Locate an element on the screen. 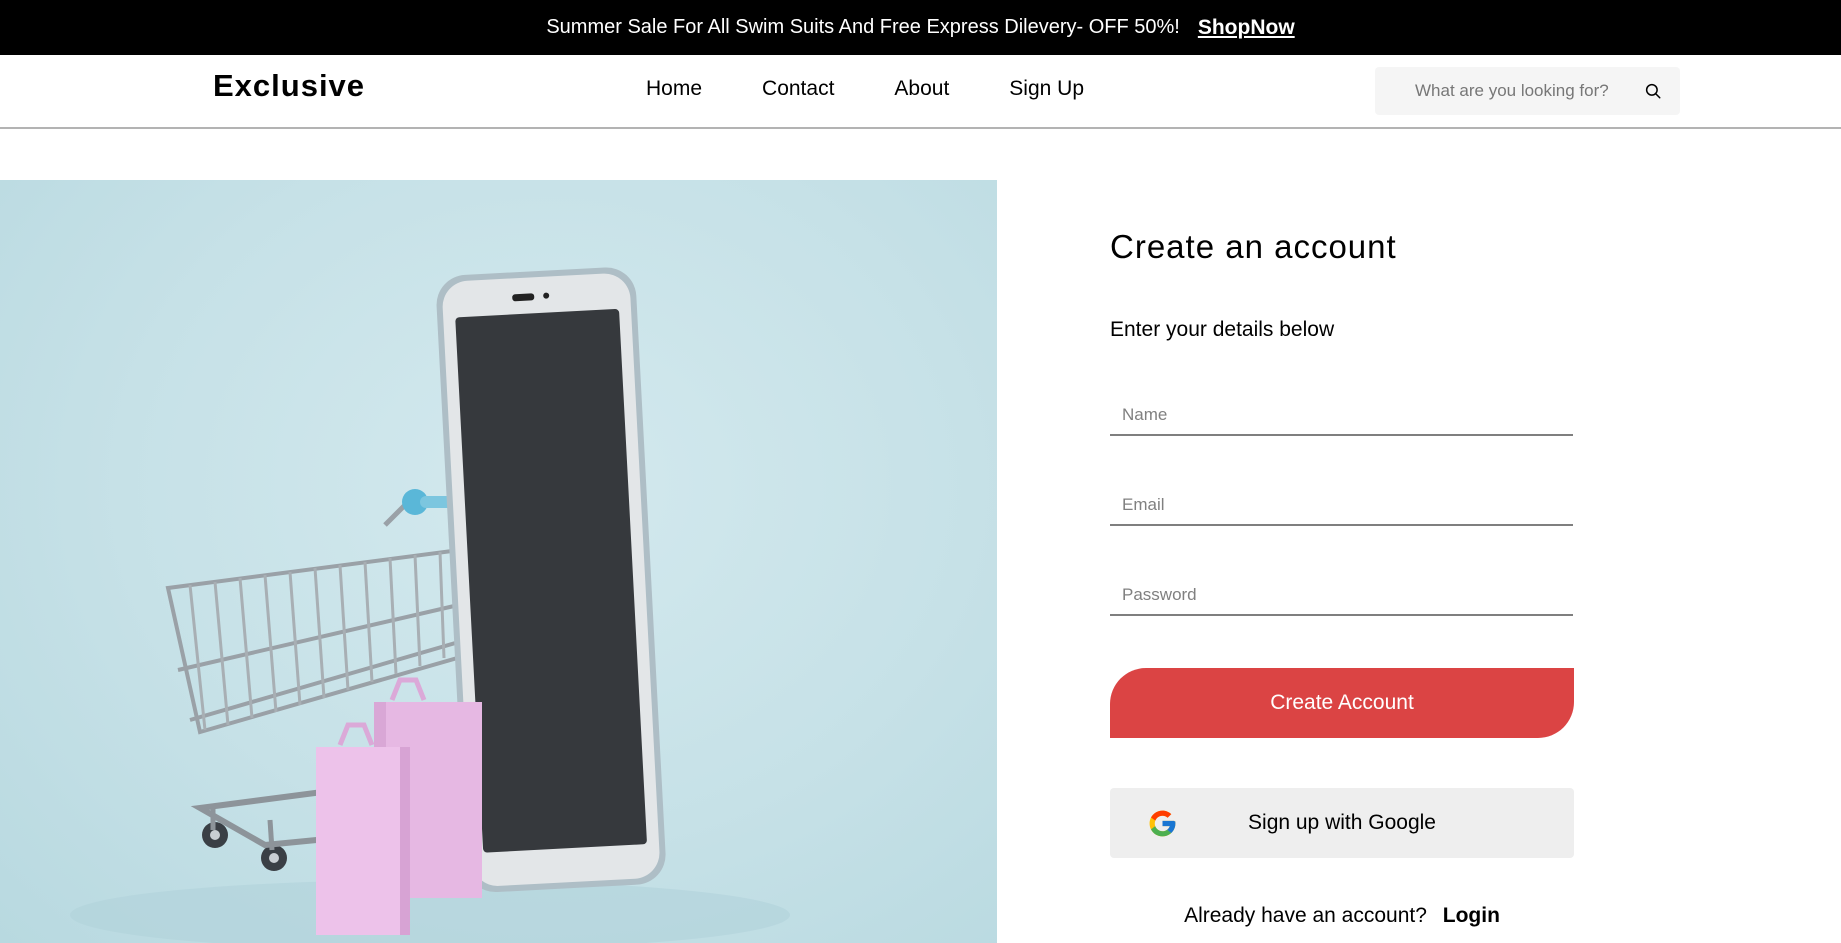 This screenshot has width=1841, height=943. form-title: Create an account is located at coordinates (1253, 246).